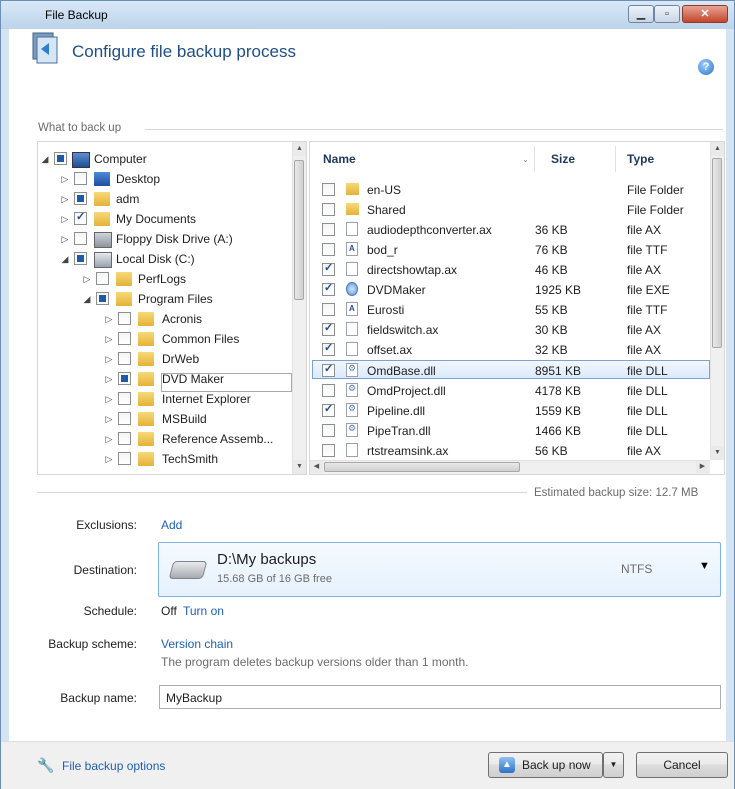 The height and width of the screenshot is (789, 735). I want to click on wrench-icon: 🔧, so click(45, 765).